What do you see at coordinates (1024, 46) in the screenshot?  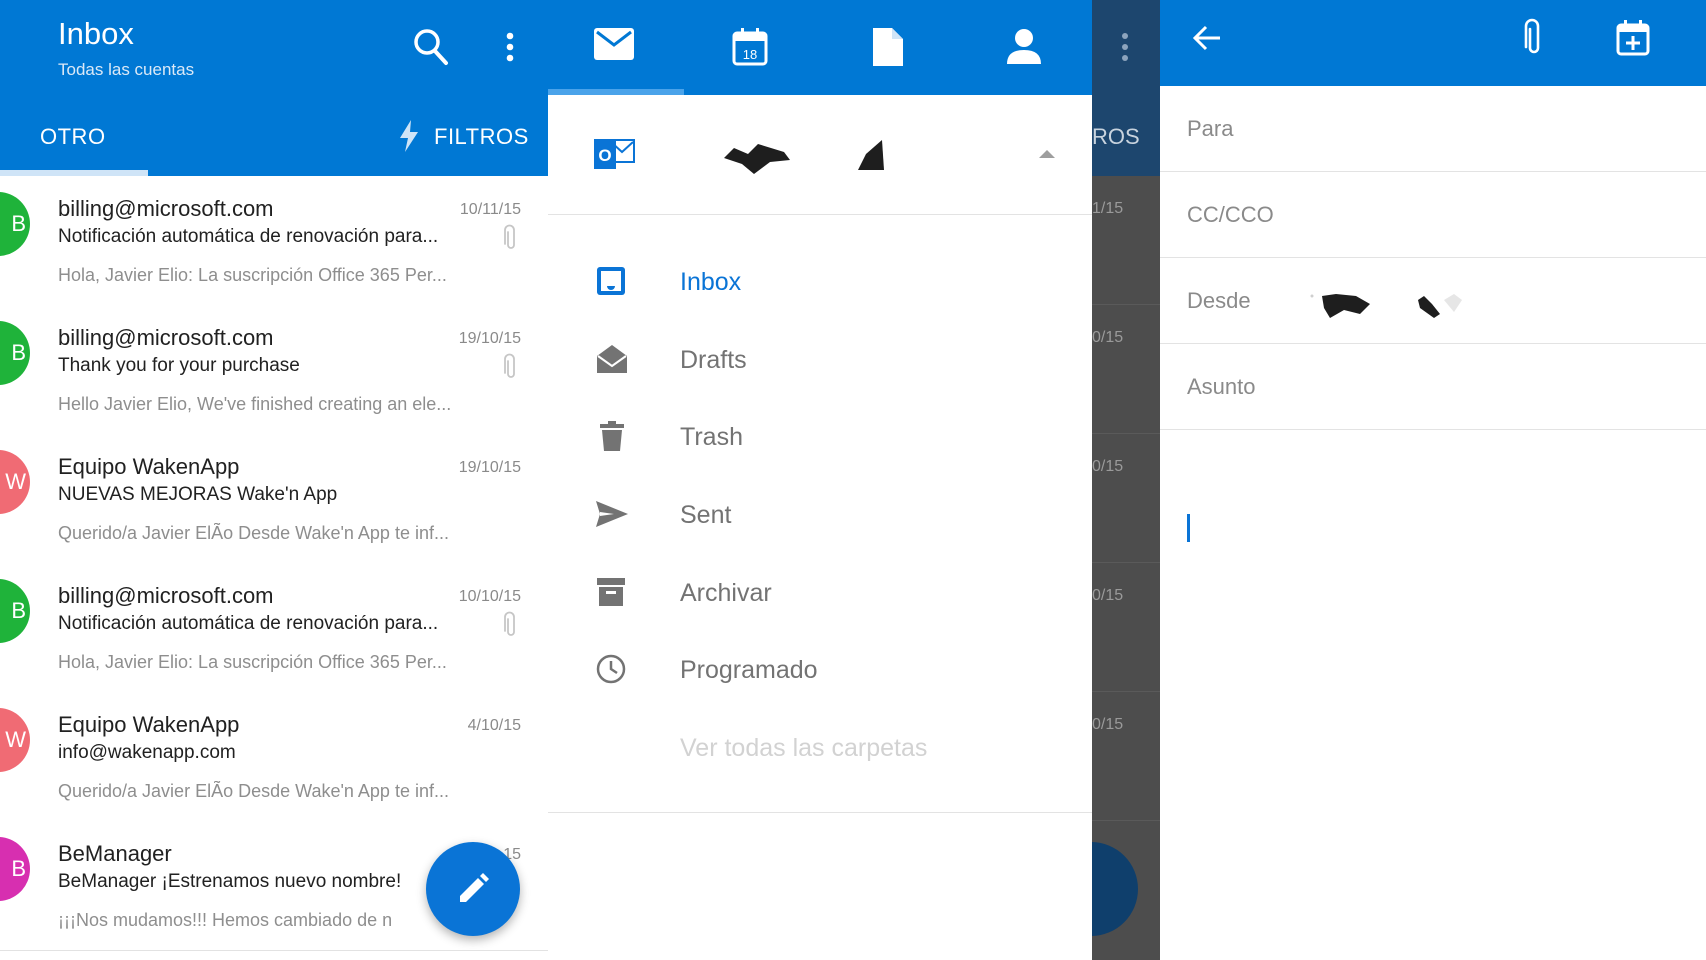 I see `people-icon` at bounding box center [1024, 46].